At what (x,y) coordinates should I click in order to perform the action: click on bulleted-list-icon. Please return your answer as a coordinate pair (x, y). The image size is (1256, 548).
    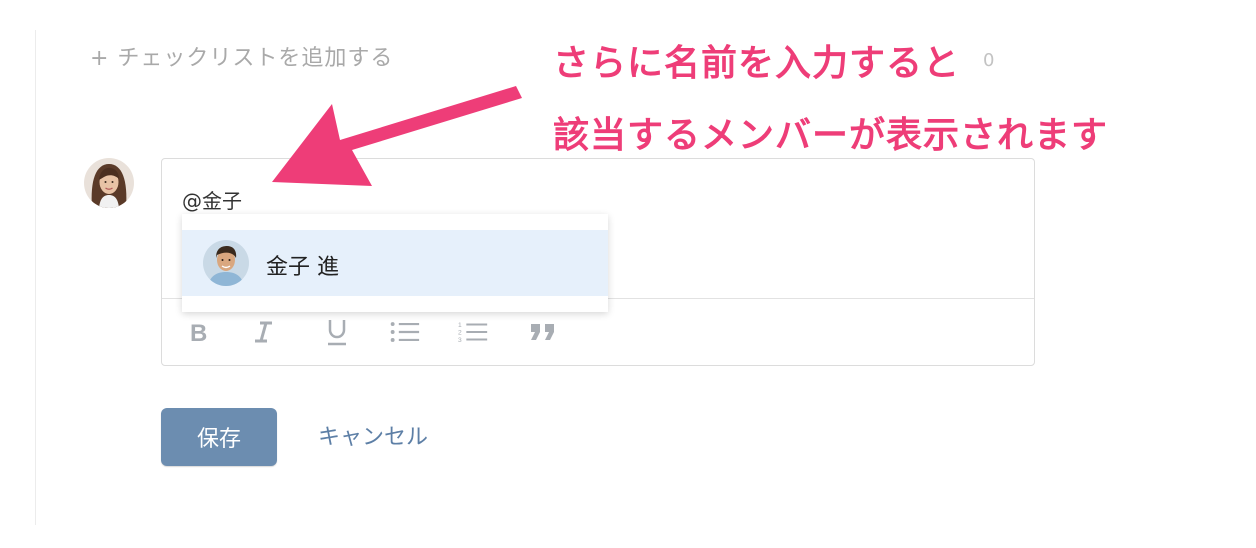
    Looking at the image, I should click on (405, 332).